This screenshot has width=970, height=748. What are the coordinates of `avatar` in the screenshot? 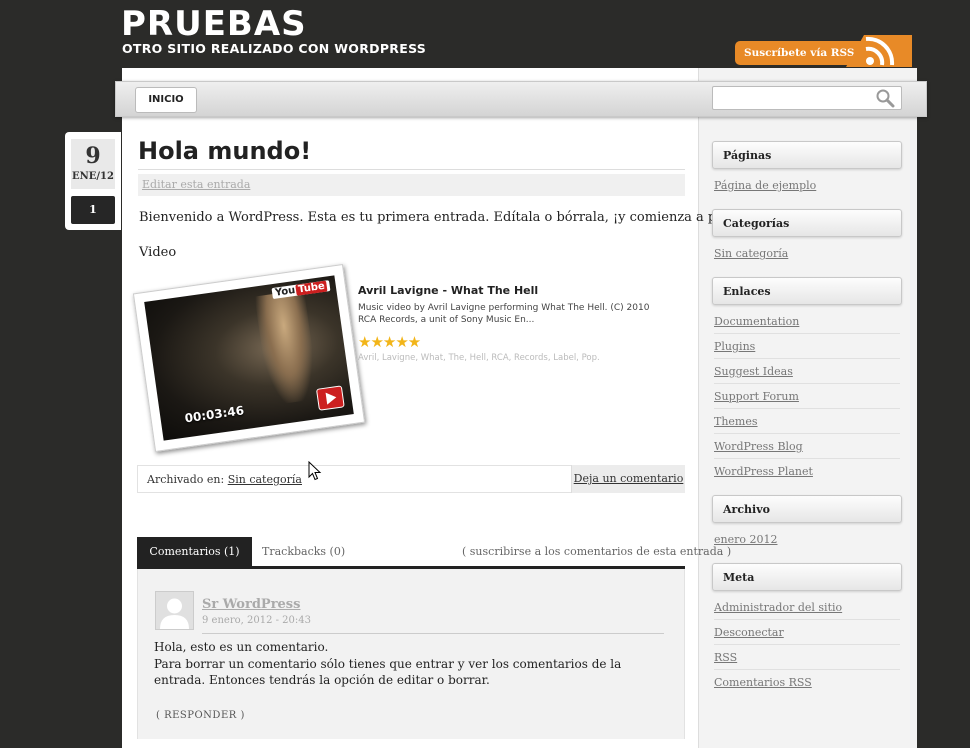 It's located at (174, 610).